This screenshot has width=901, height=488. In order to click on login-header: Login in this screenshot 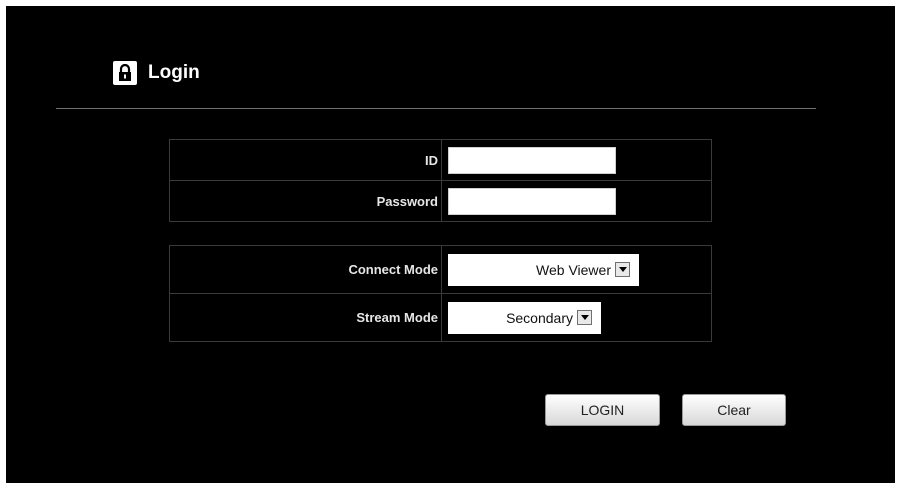, I will do `click(156, 73)`.